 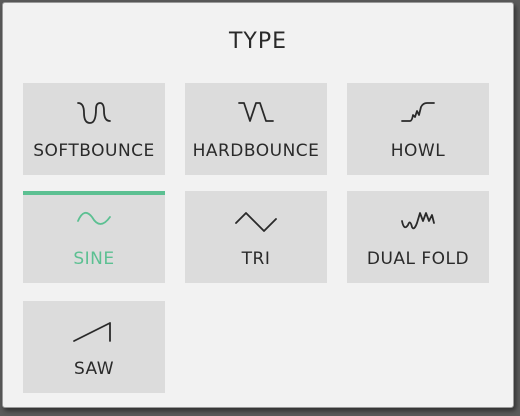 What do you see at coordinates (256, 259) in the screenshot?
I see `type-option-label: TRI` at bounding box center [256, 259].